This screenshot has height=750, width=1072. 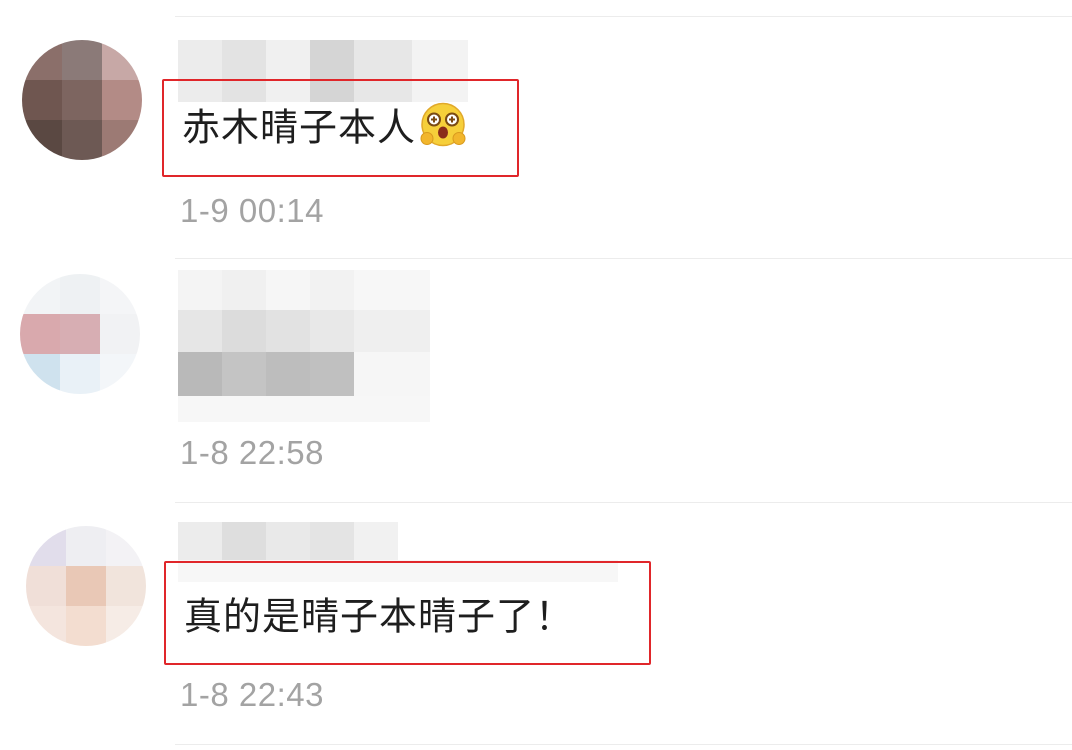 I want to click on comment-highlight-box: 真的是晴子本晴子了！, so click(x=407, y=613).